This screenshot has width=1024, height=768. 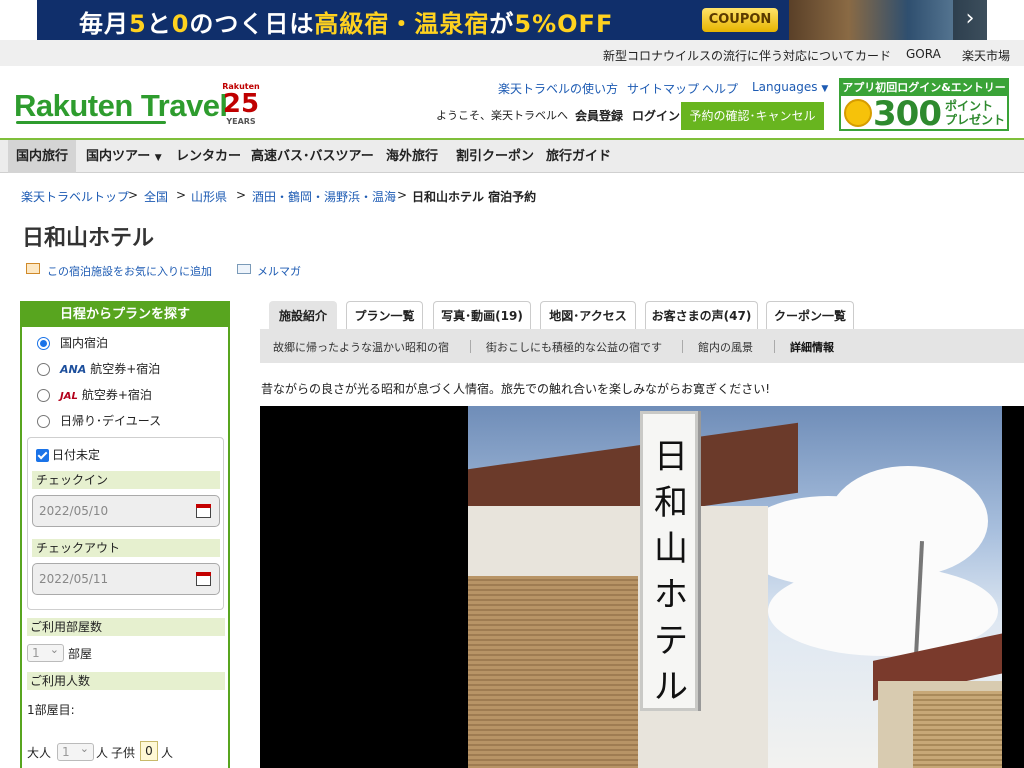 What do you see at coordinates (123, 753) in the screenshot?
I see `child-label: 子供` at bounding box center [123, 753].